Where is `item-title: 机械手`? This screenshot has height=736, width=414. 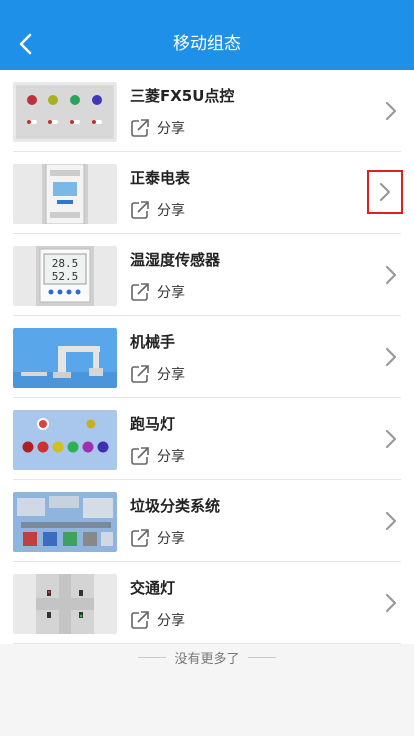
item-title: 机械手 is located at coordinates (153, 342).